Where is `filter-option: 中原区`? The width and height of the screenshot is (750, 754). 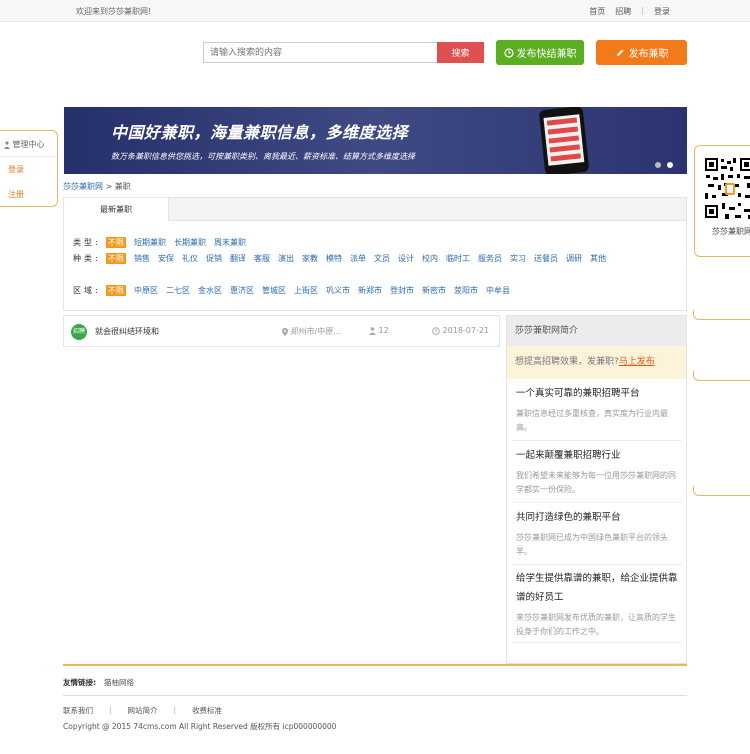
filter-option: 中原区 is located at coordinates (146, 290).